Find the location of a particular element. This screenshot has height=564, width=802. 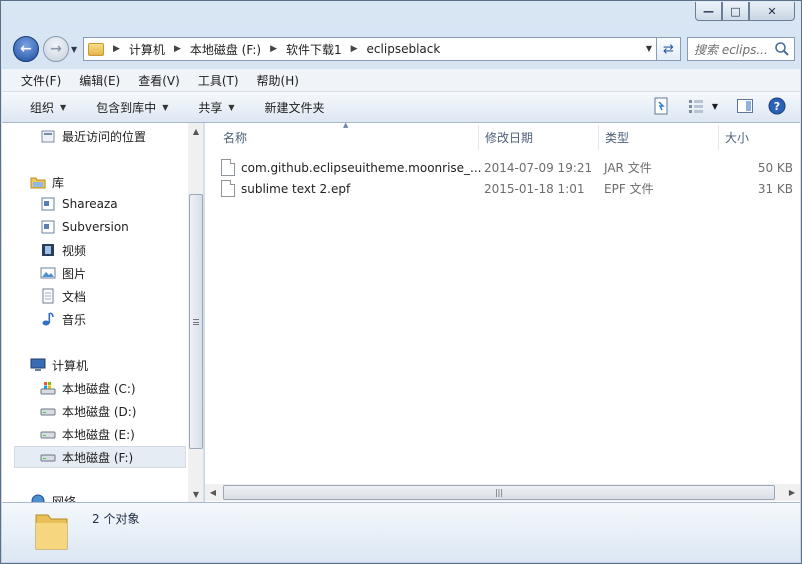

nav-lib-pictures: 图片 is located at coordinates (115, 273).